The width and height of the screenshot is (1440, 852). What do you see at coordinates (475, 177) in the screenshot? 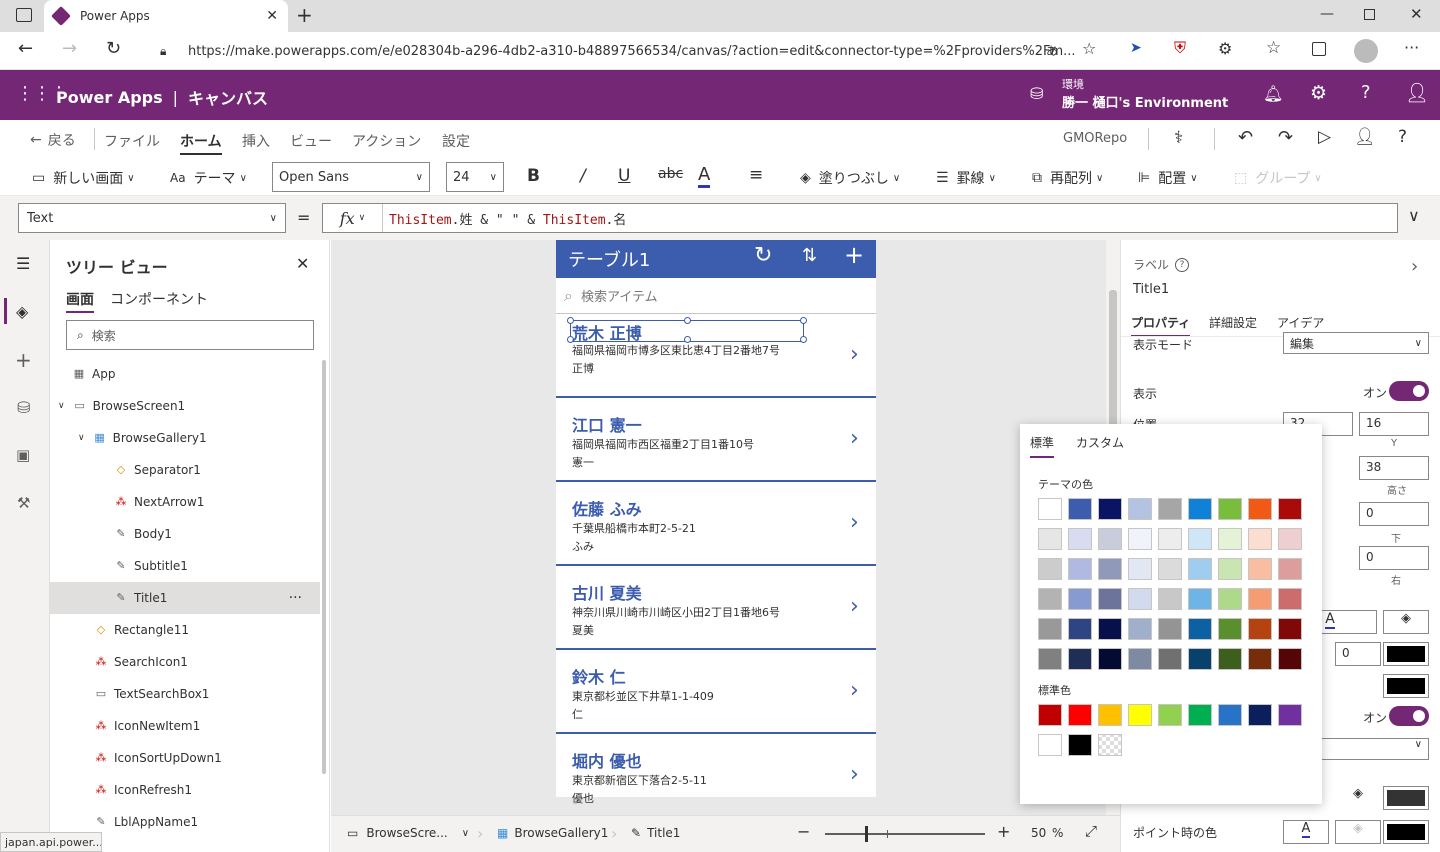
I see `font-size-select: 24 ∨` at bounding box center [475, 177].